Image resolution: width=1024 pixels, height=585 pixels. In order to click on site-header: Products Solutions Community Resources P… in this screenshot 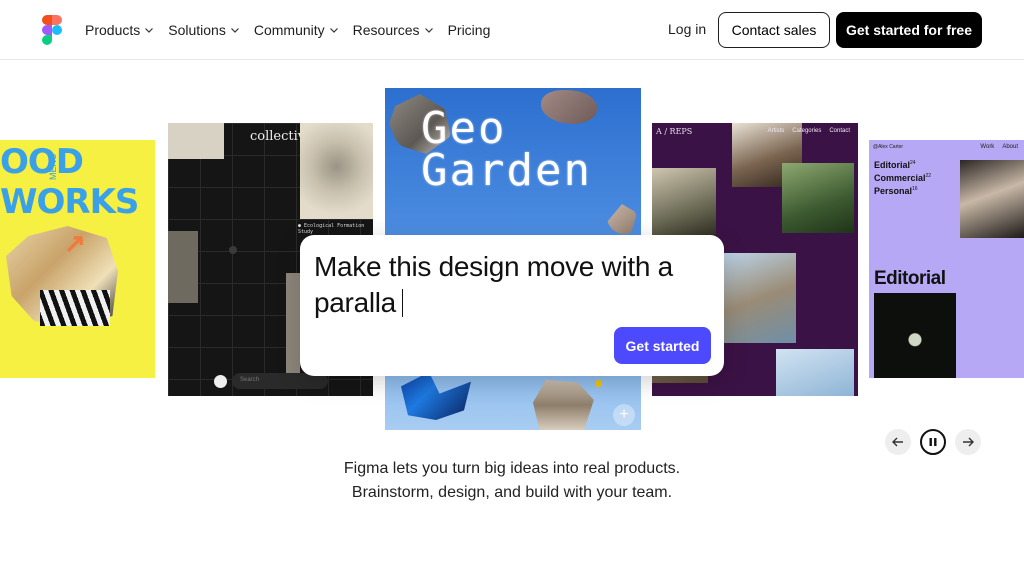, I will do `click(512, 30)`.